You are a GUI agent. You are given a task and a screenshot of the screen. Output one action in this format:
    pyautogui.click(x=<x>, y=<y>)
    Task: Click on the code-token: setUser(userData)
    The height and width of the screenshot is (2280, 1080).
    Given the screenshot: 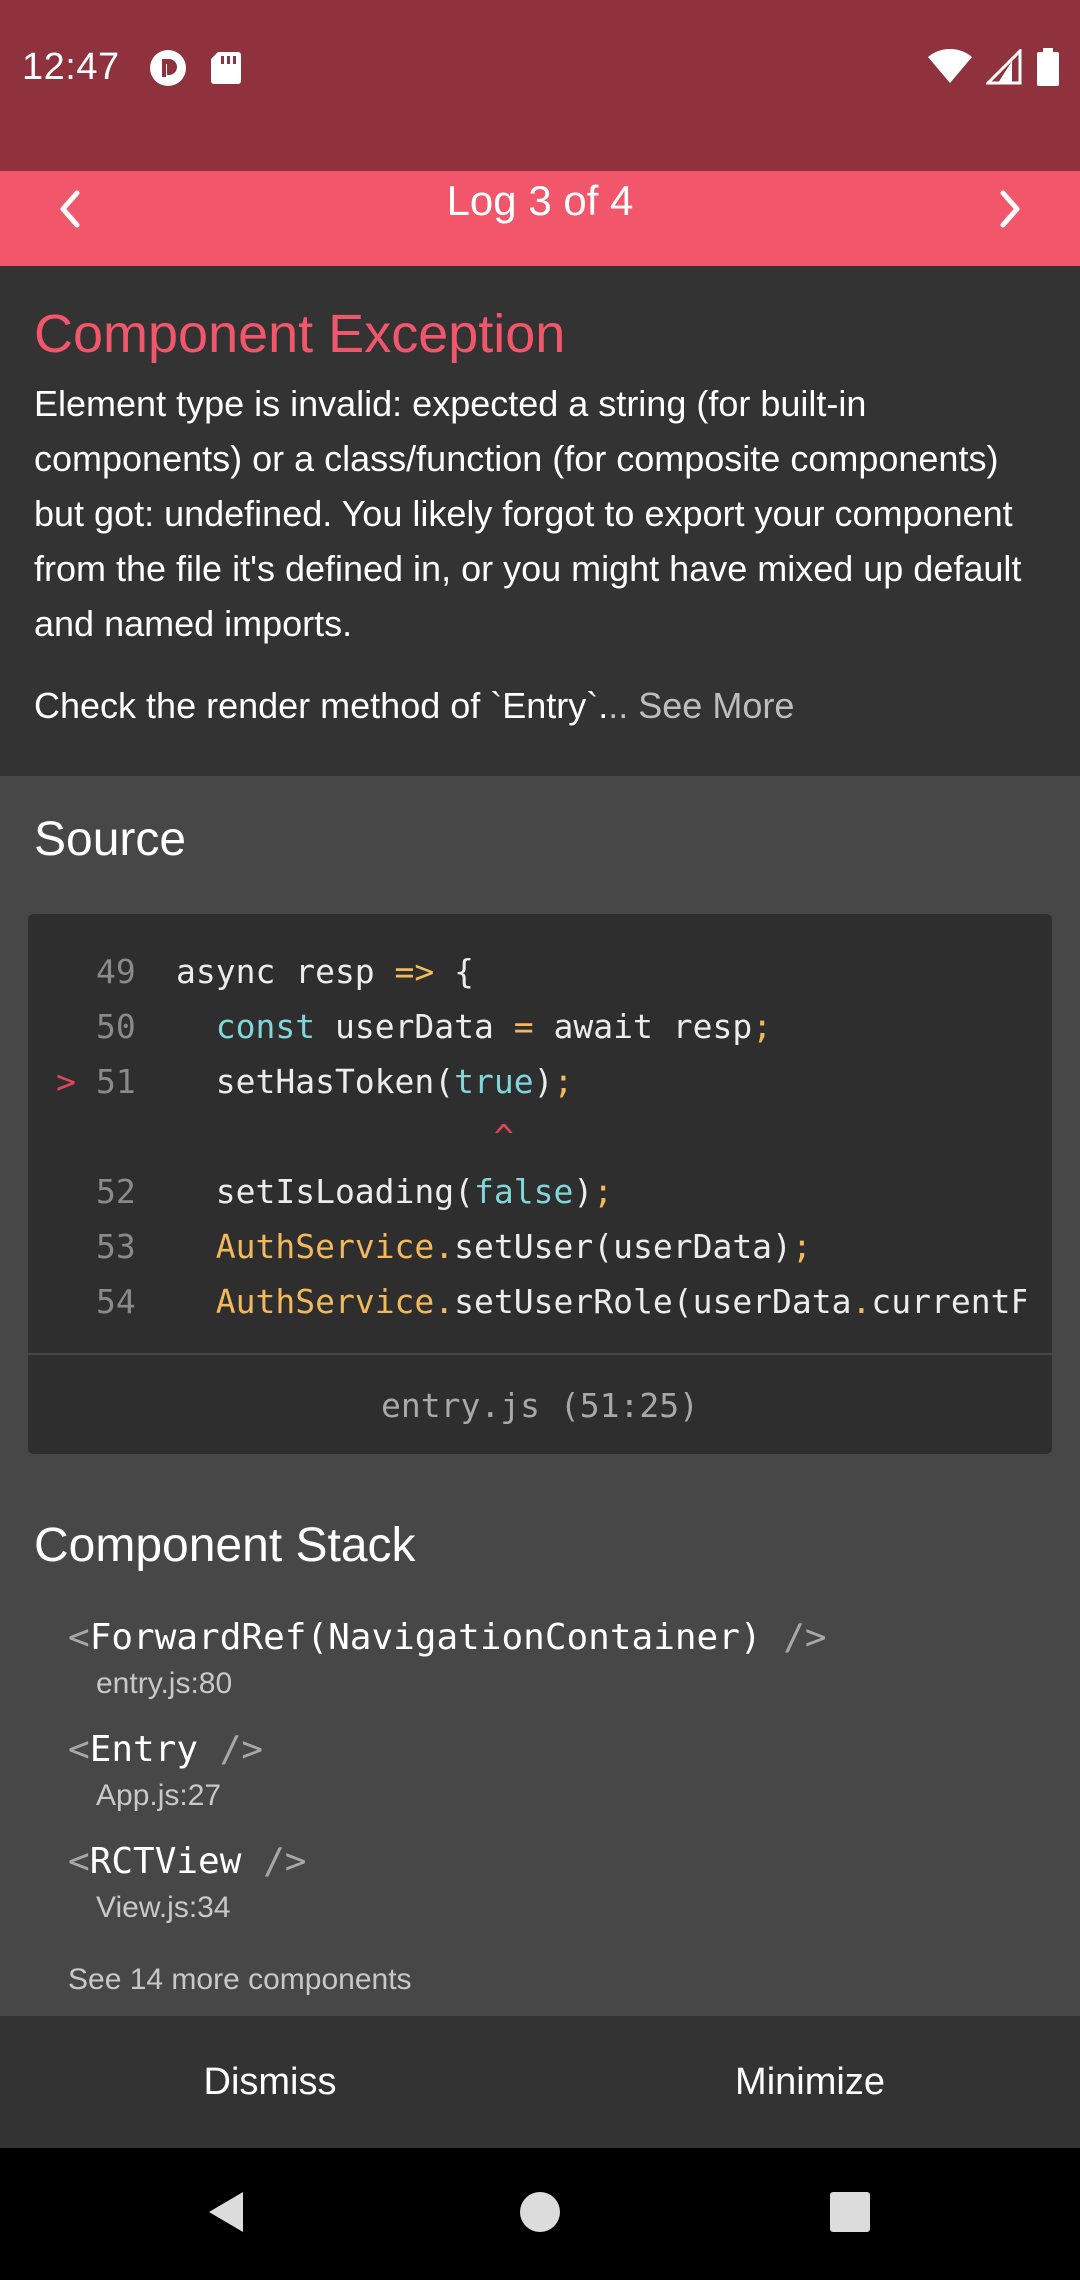 What is the action you would take?
    pyautogui.click(x=623, y=1246)
    